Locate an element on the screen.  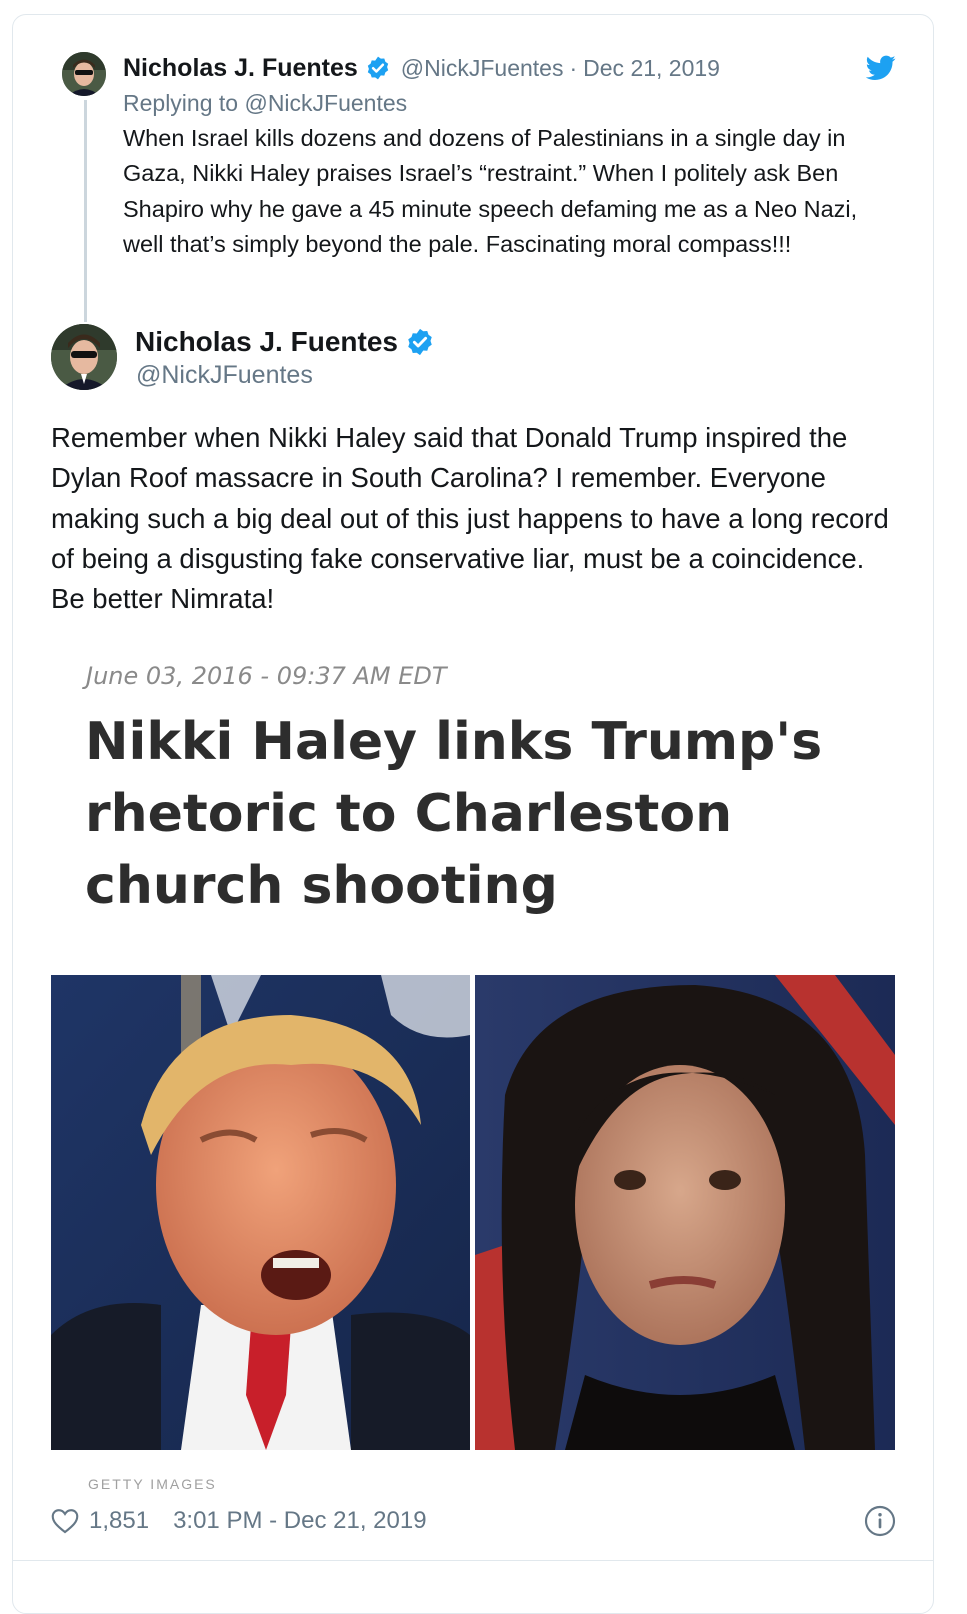
main-handle: @NickJFuentes is located at coordinates (224, 375).